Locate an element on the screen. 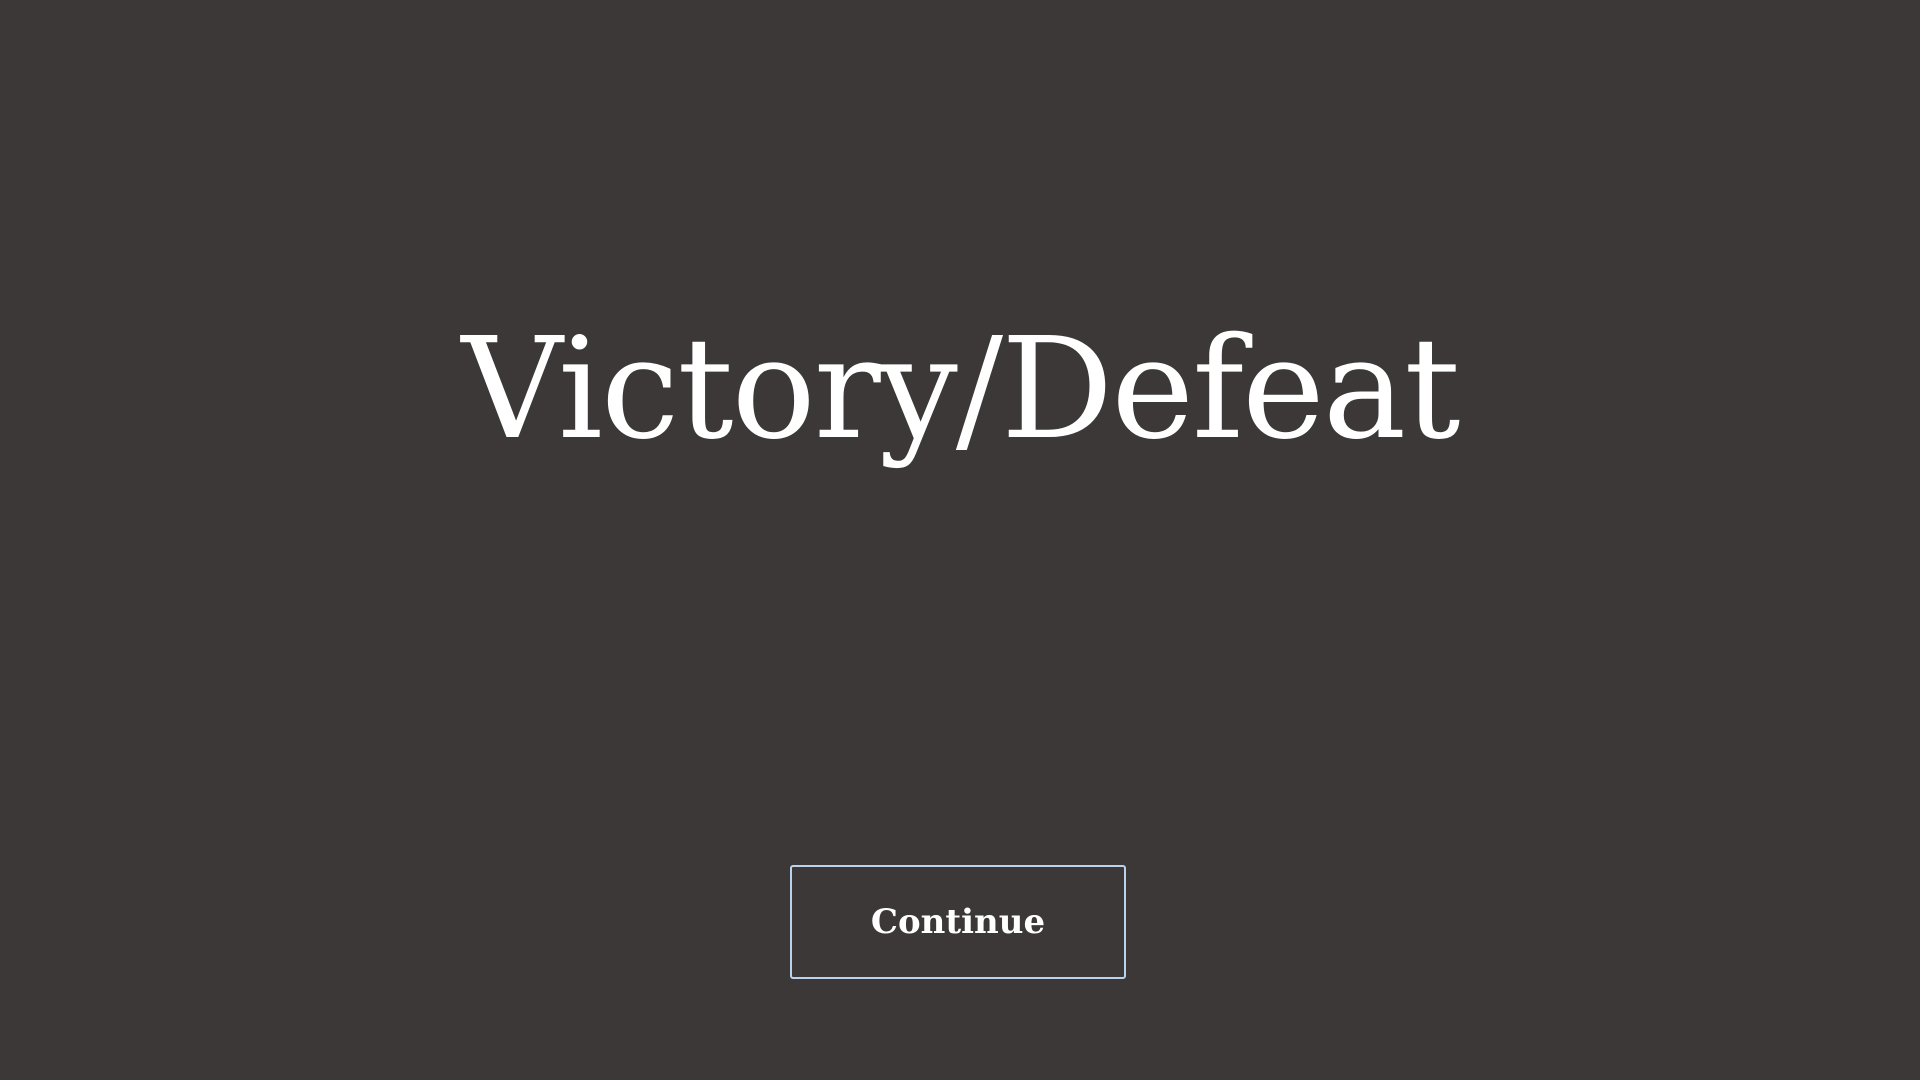 Image resolution: width=1920 pixels, height=1080 pixels. result-title: Victory/Defeat is located at coordinates (960, 389).